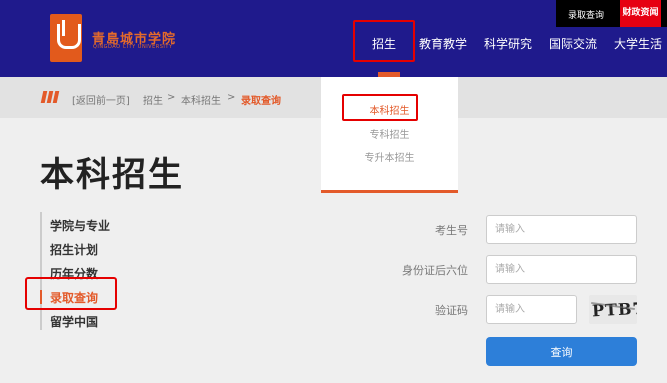  I want to click on nav-item-label: 招生, so click(383, 44).